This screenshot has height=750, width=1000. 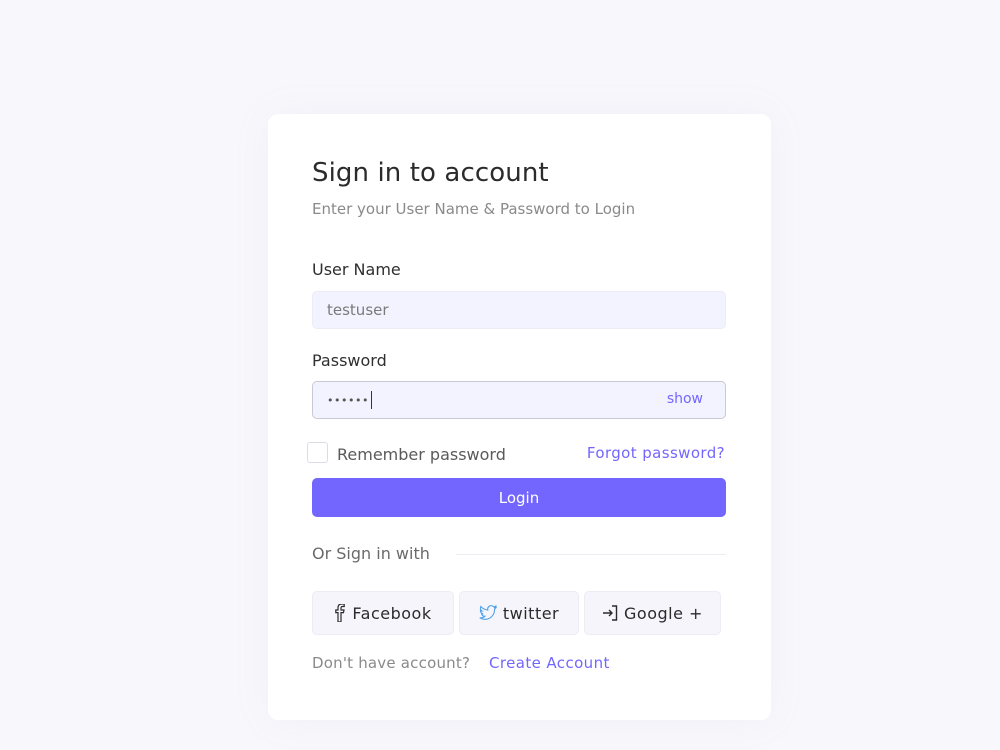 I want to click on or-sign-in-label: Or Sign in with, so click(x=371, y=553).